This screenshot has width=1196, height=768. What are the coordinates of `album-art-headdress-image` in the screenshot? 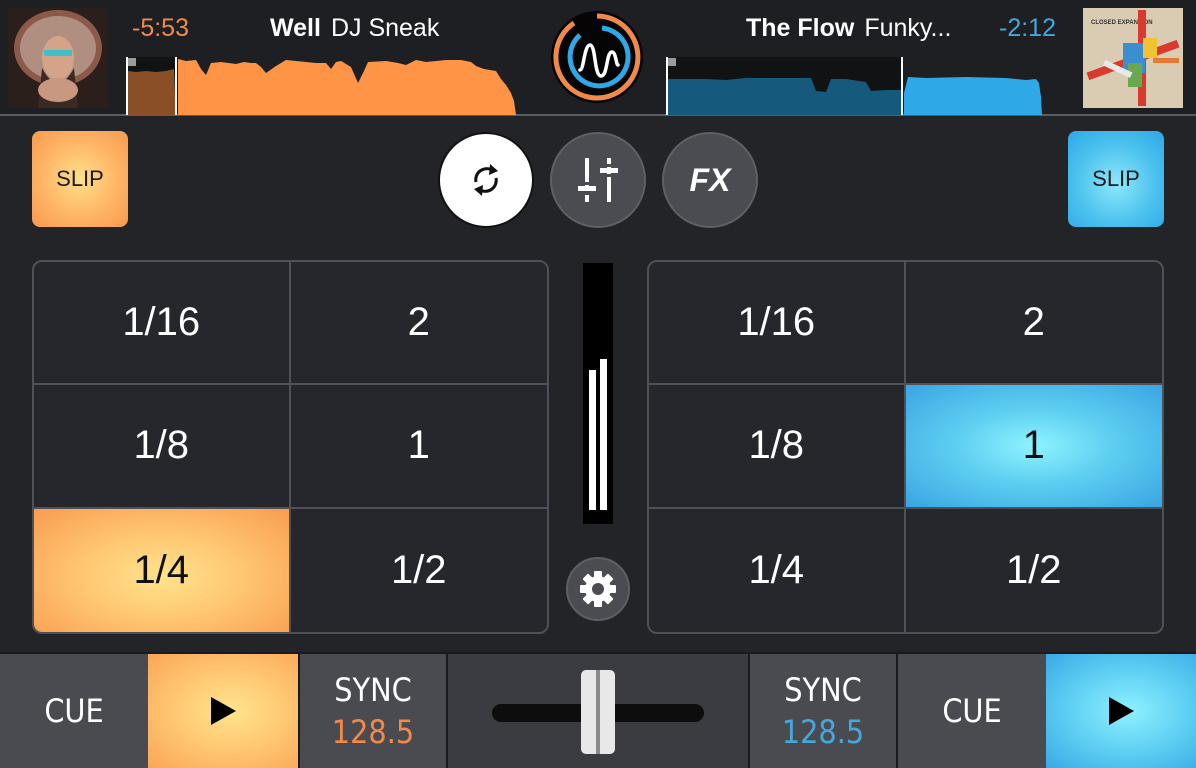 It's located at (58, 58).